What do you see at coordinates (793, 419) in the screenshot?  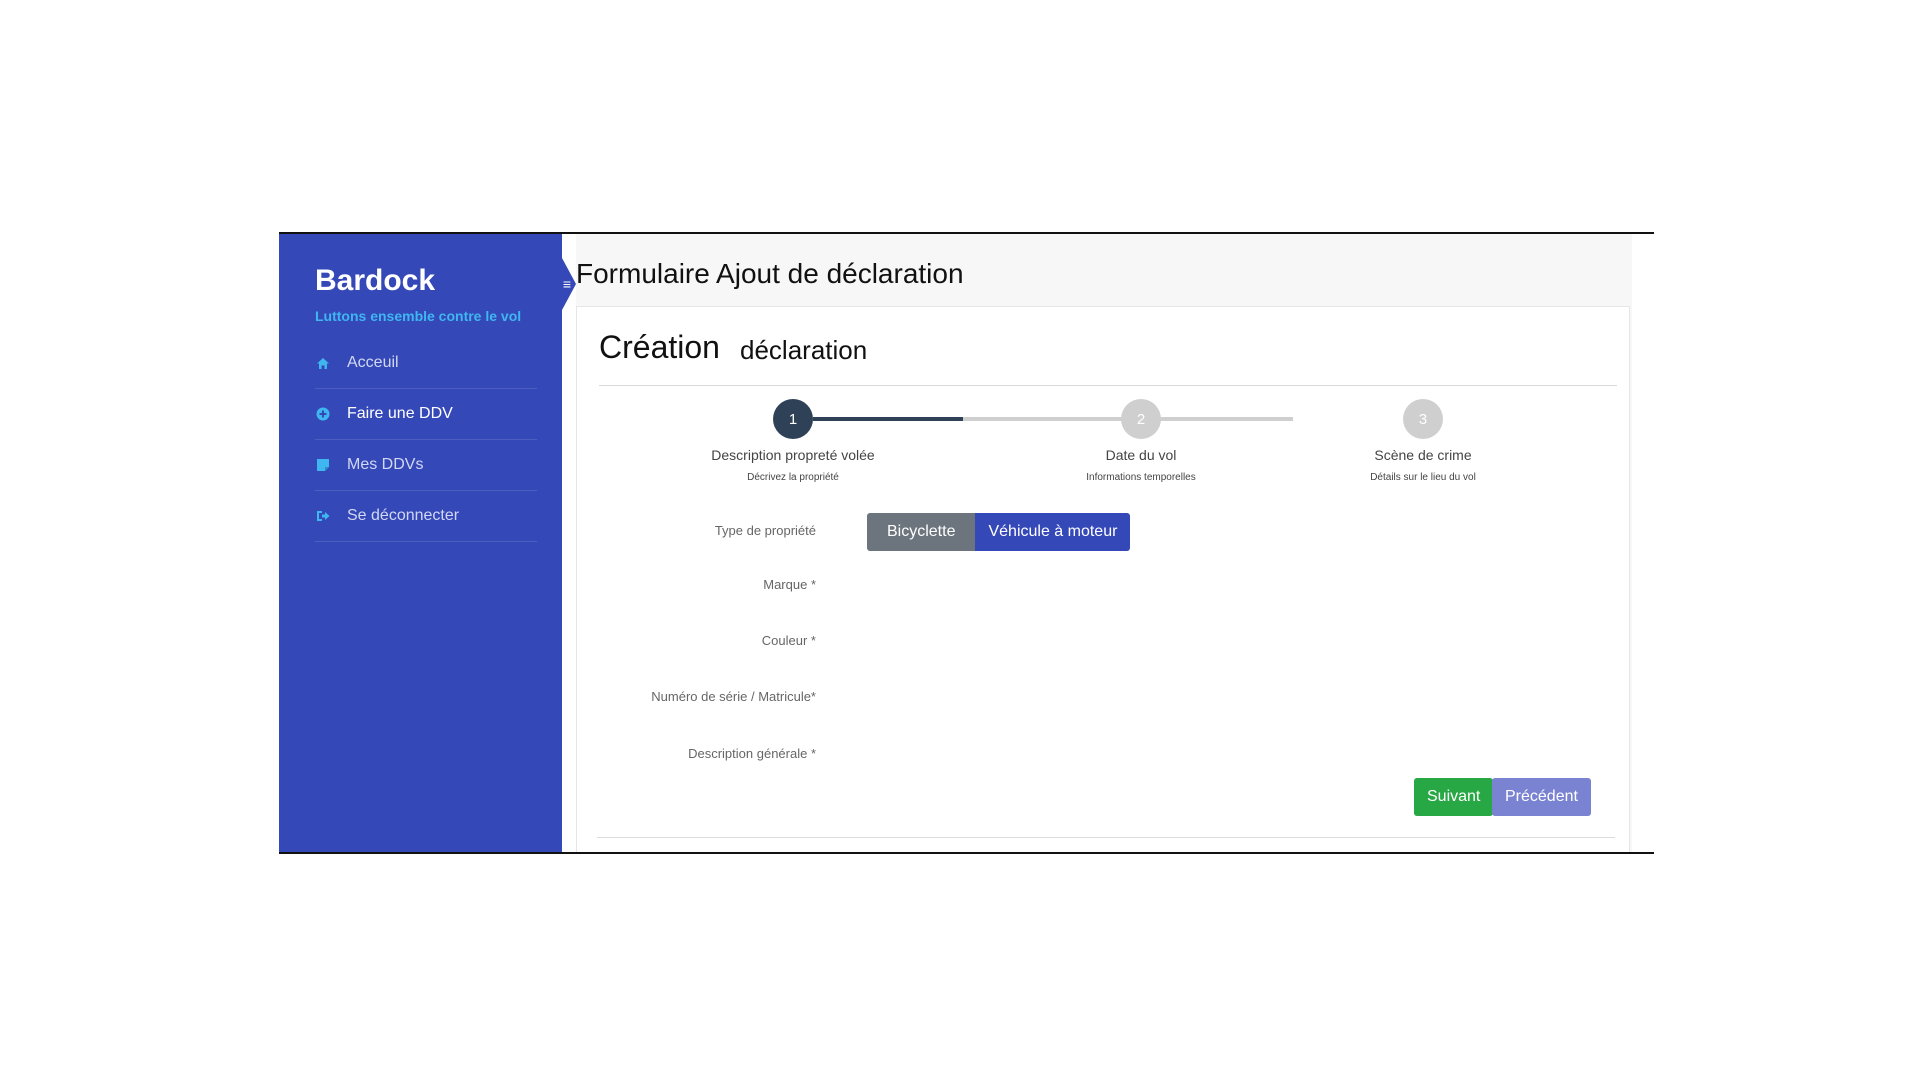 I see `step-1-circle: 1` at bounding box center [793, 419].